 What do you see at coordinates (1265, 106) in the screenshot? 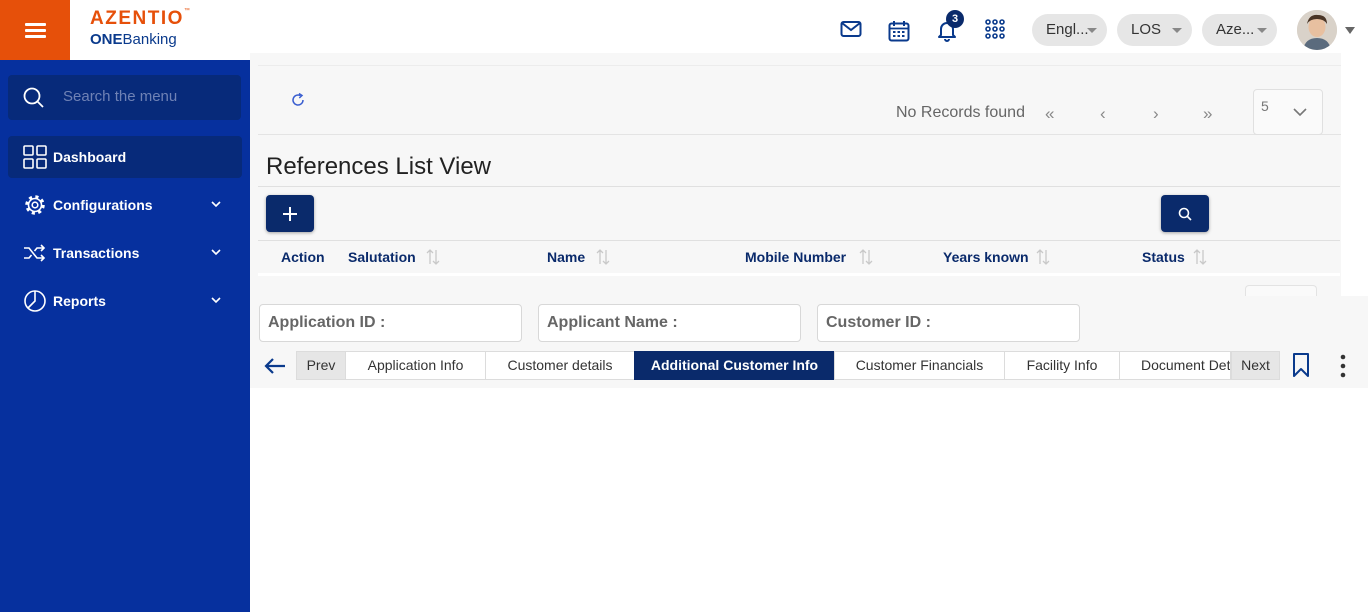
I see `page-size-value: 5` at bounding box center [1265, 106].